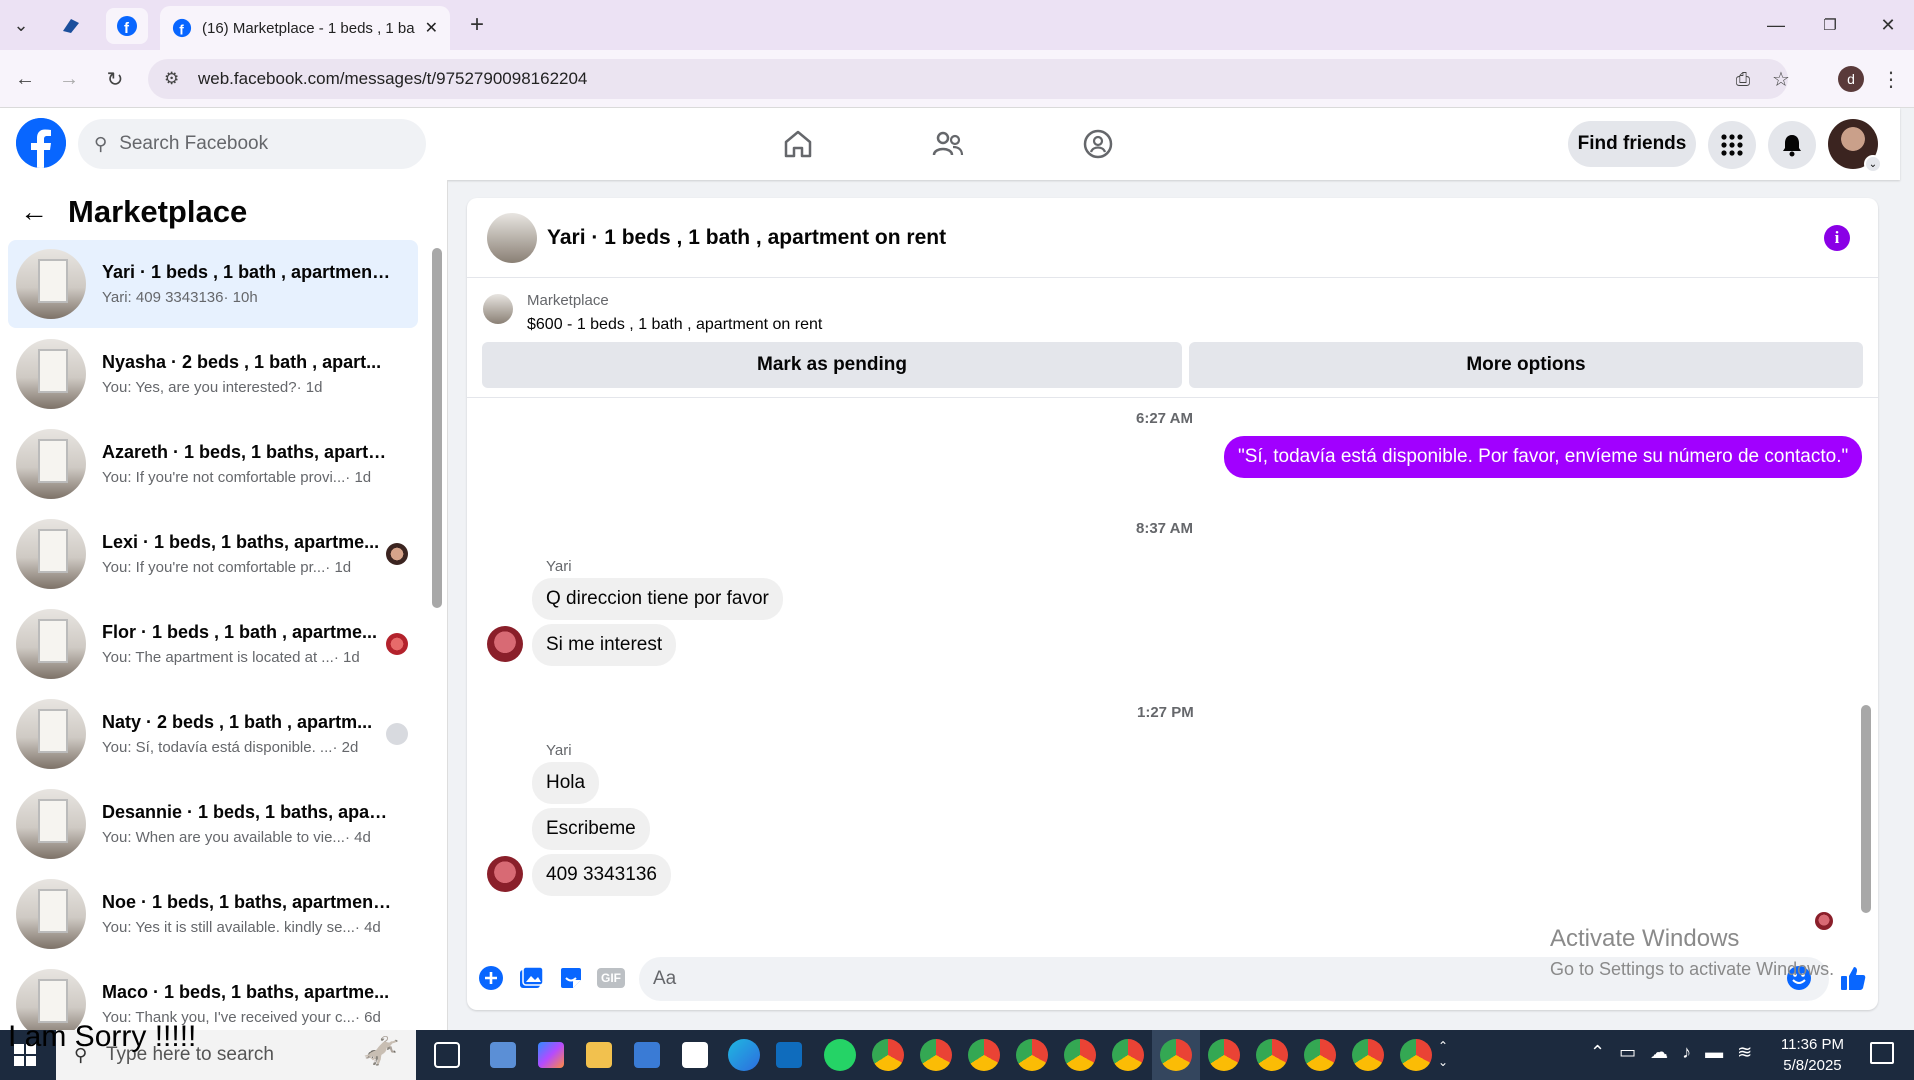  I want to click on more-options-button: More options, so click(1526, 365).